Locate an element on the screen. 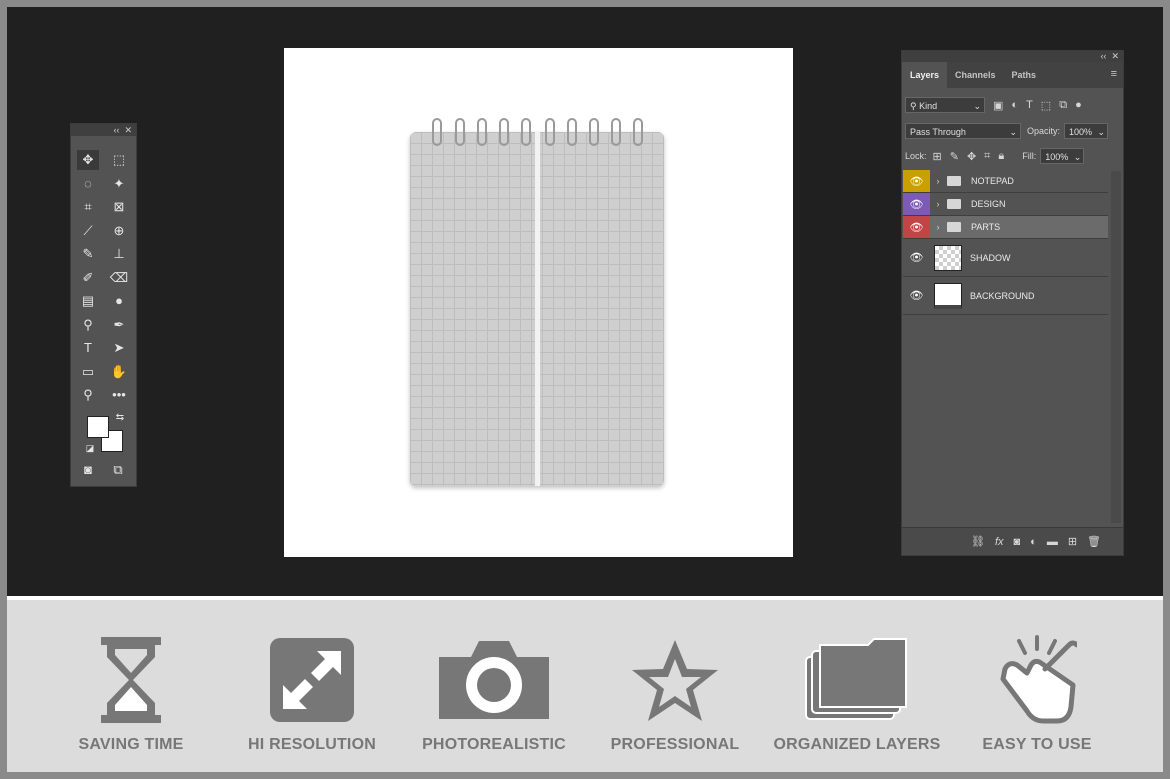  marquee-tool-icon: ⬚ is located at coordinates (119, 160).